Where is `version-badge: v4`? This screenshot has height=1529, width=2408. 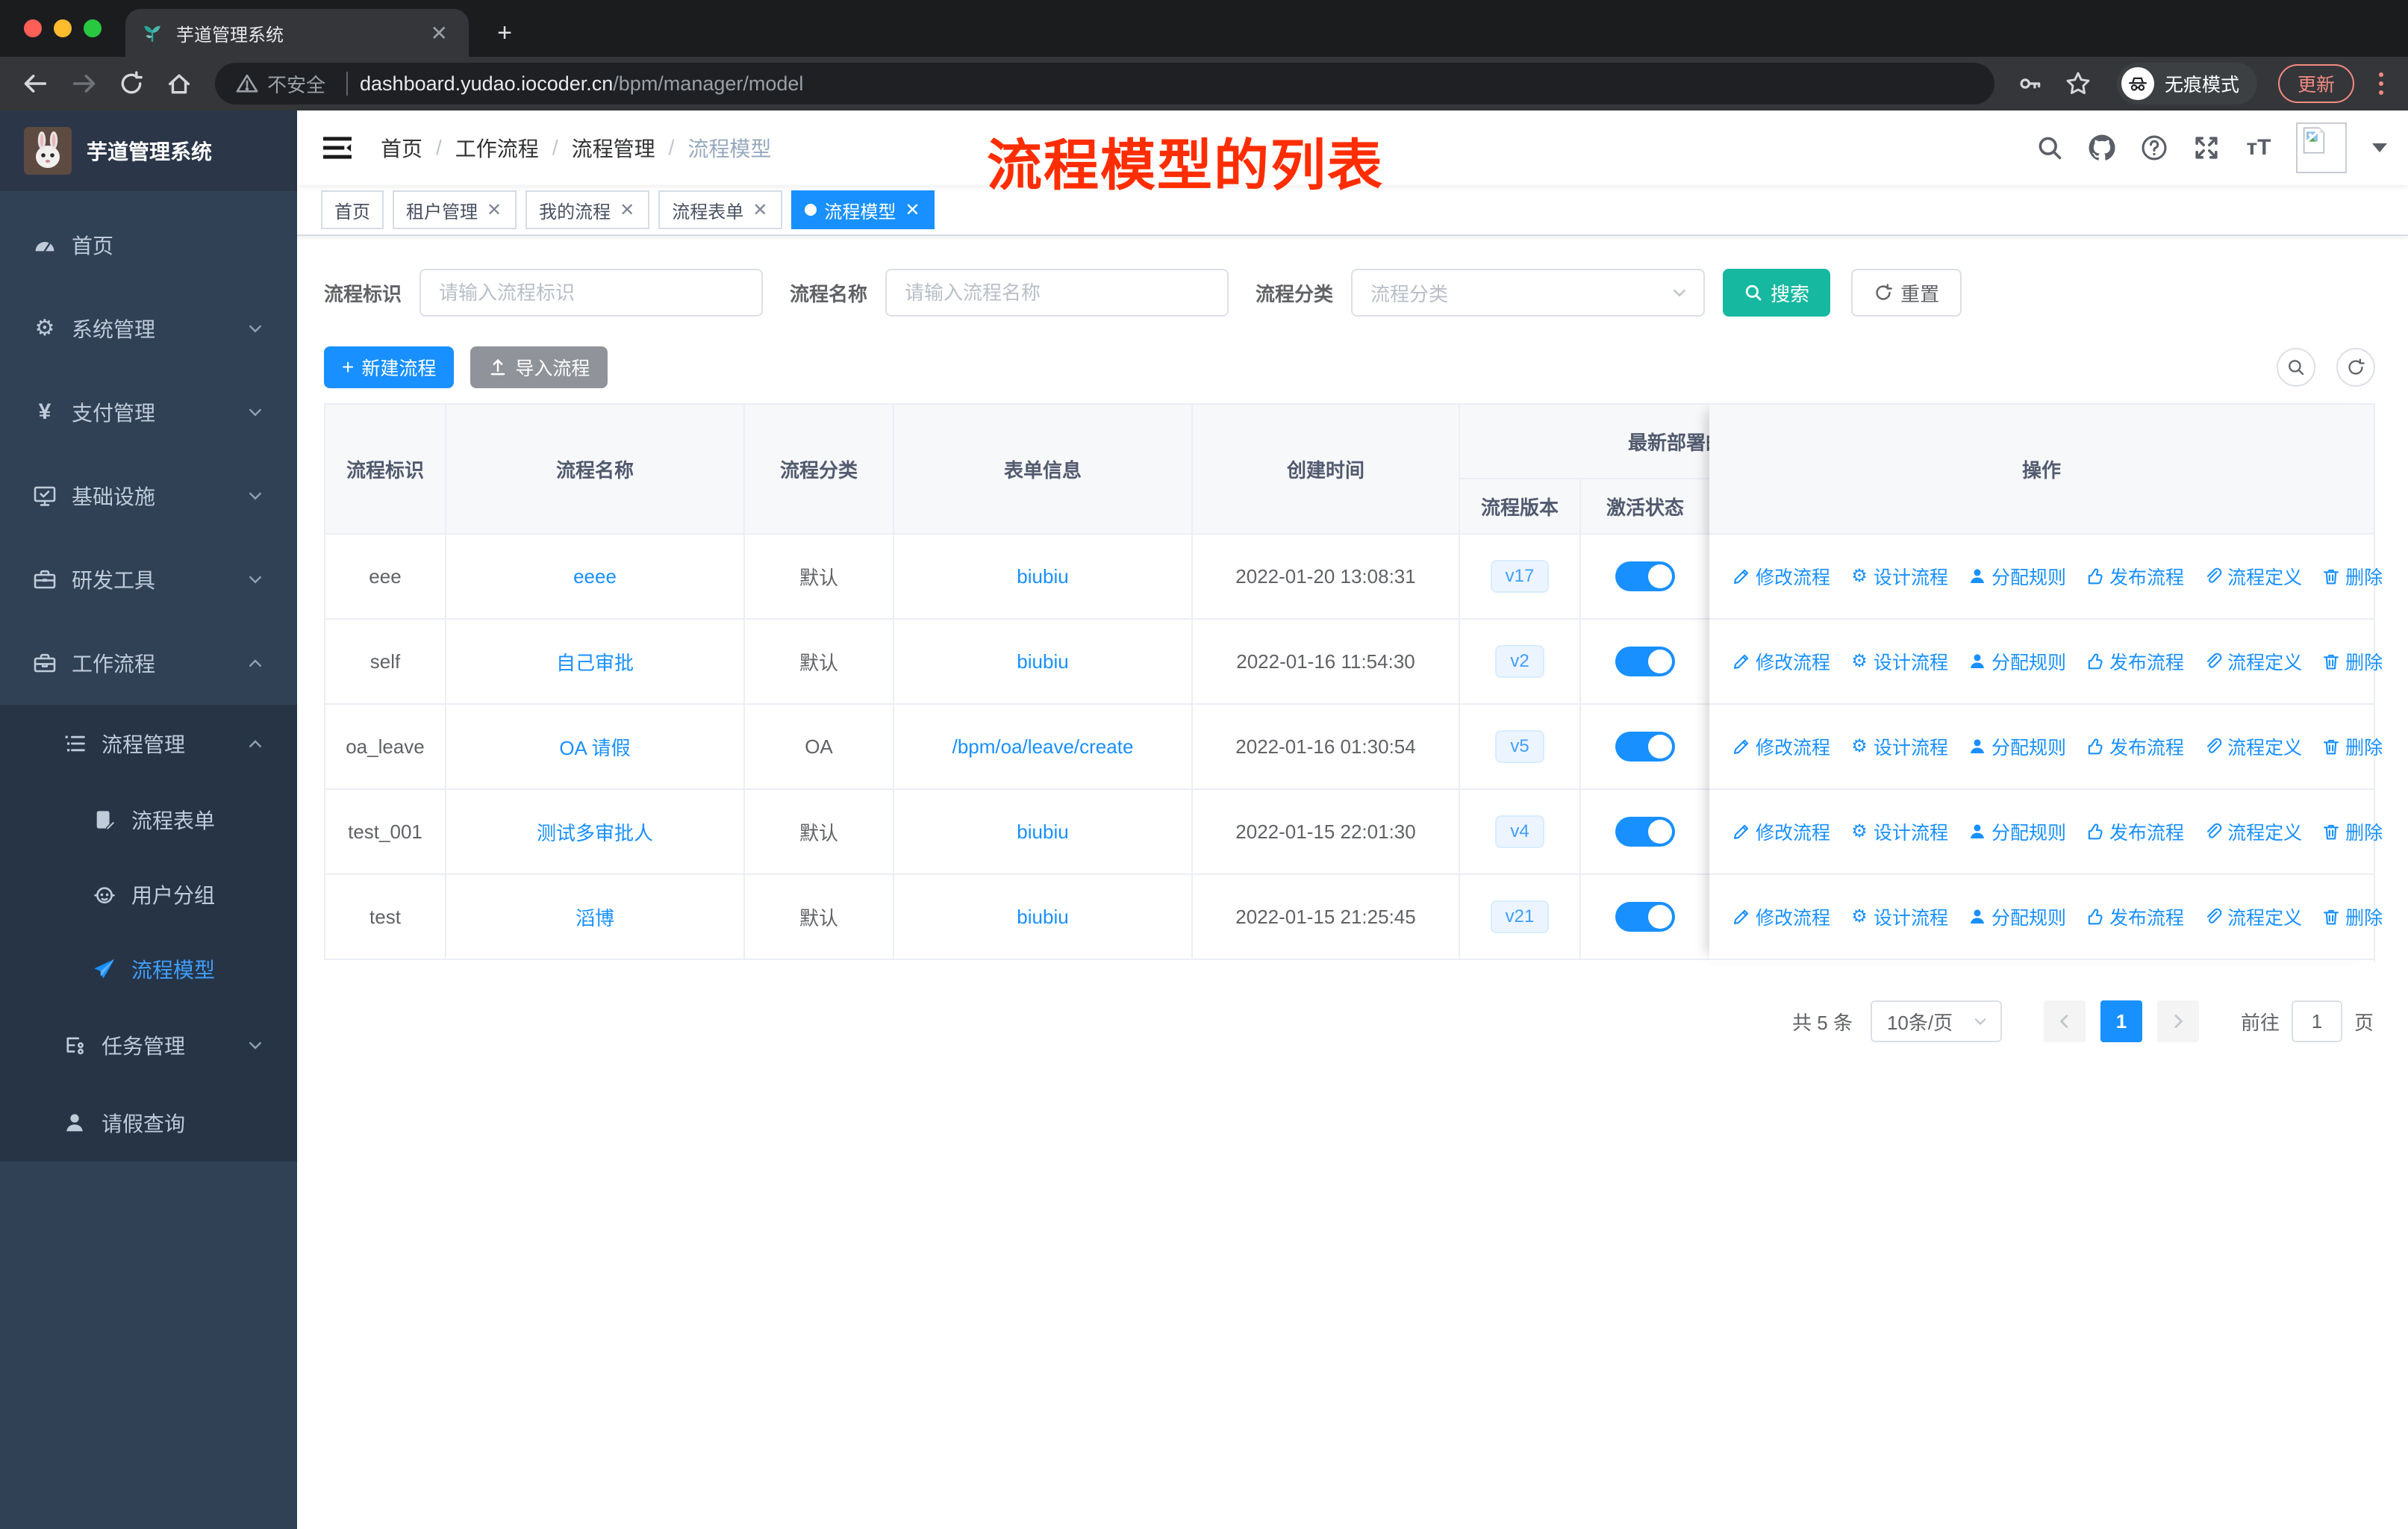
version-badge: v4 is located at coordinates (1519, 832).